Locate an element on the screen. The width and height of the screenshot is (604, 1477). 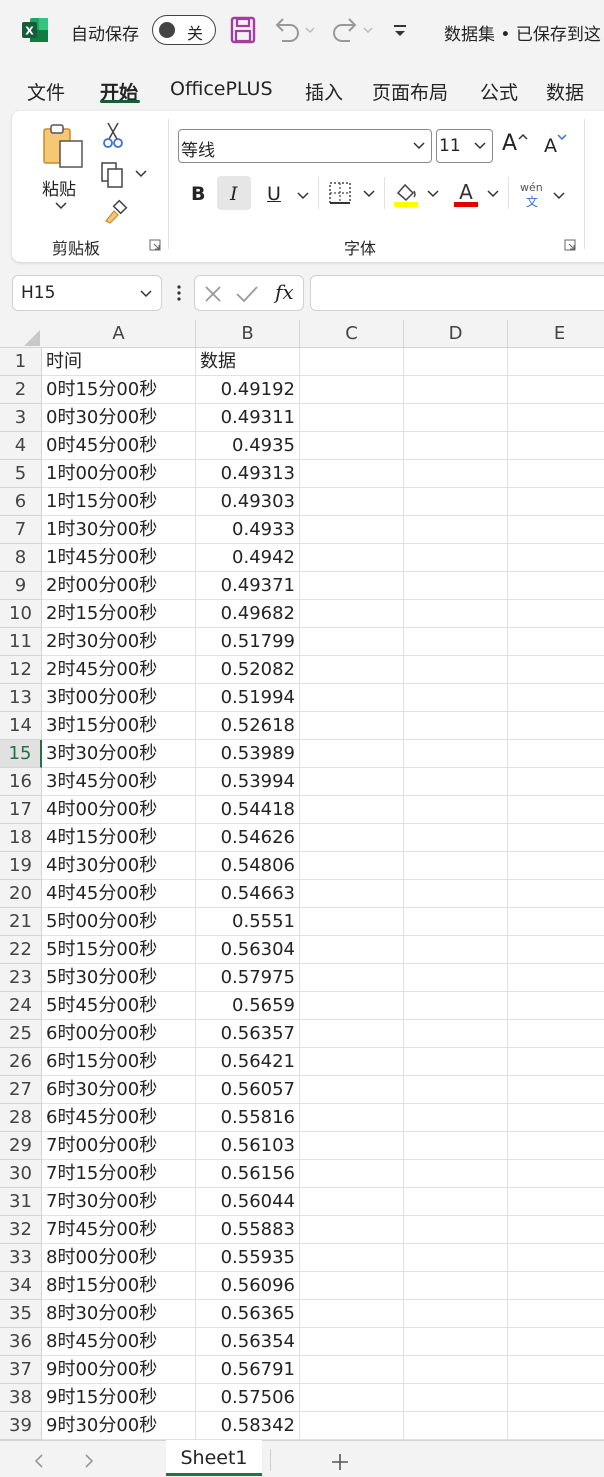
row-header: 22 is located at coordinates (21, 950).